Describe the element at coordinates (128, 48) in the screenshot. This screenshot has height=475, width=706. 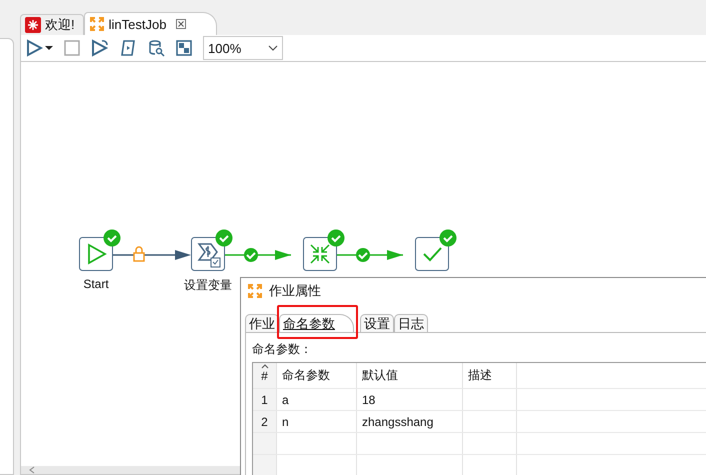
I see `script-icon` at that location.